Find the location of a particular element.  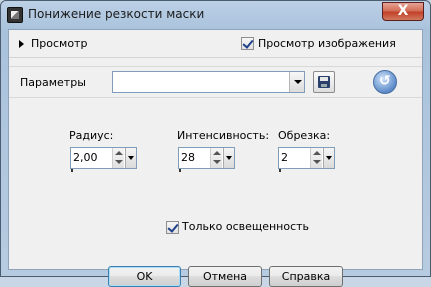

radius-spinbox: 2,00 is located at coordinates (103, 159).